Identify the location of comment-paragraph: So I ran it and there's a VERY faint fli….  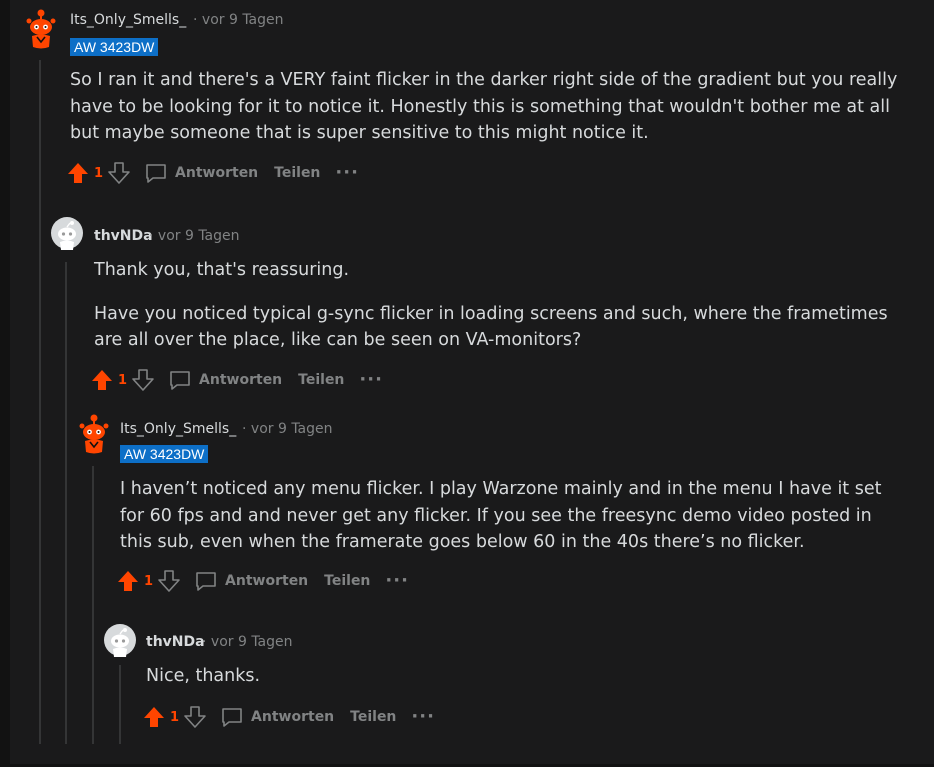
(484, 106).